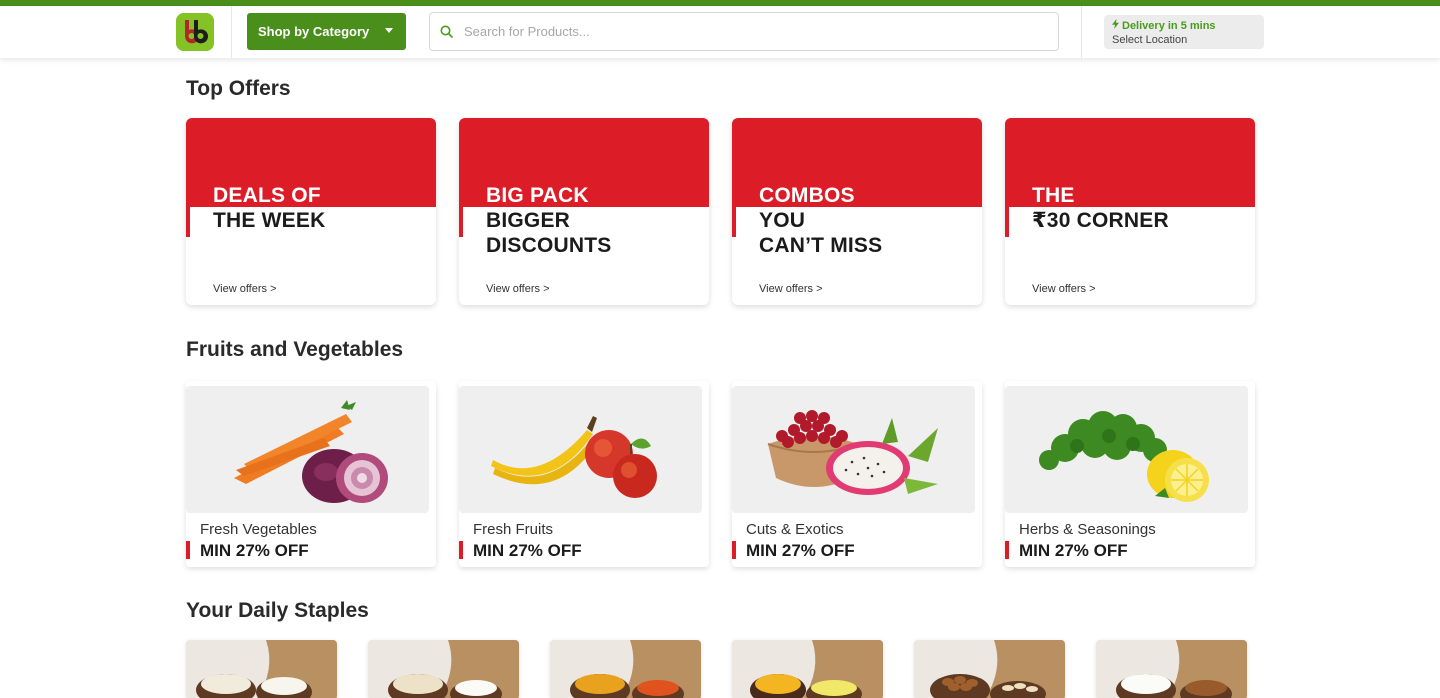  Describe the element at coordinates (1087, 529) in the screenshot. I see `category-name: Herbs & Seasonings` at that location.